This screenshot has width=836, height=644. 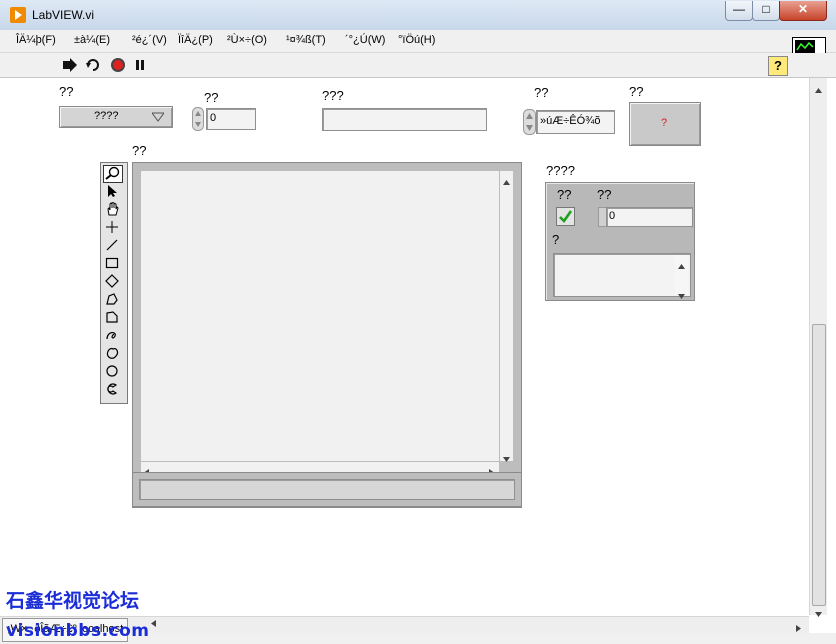 I want to click on minimize-button: —, so click(x=739, y=11).